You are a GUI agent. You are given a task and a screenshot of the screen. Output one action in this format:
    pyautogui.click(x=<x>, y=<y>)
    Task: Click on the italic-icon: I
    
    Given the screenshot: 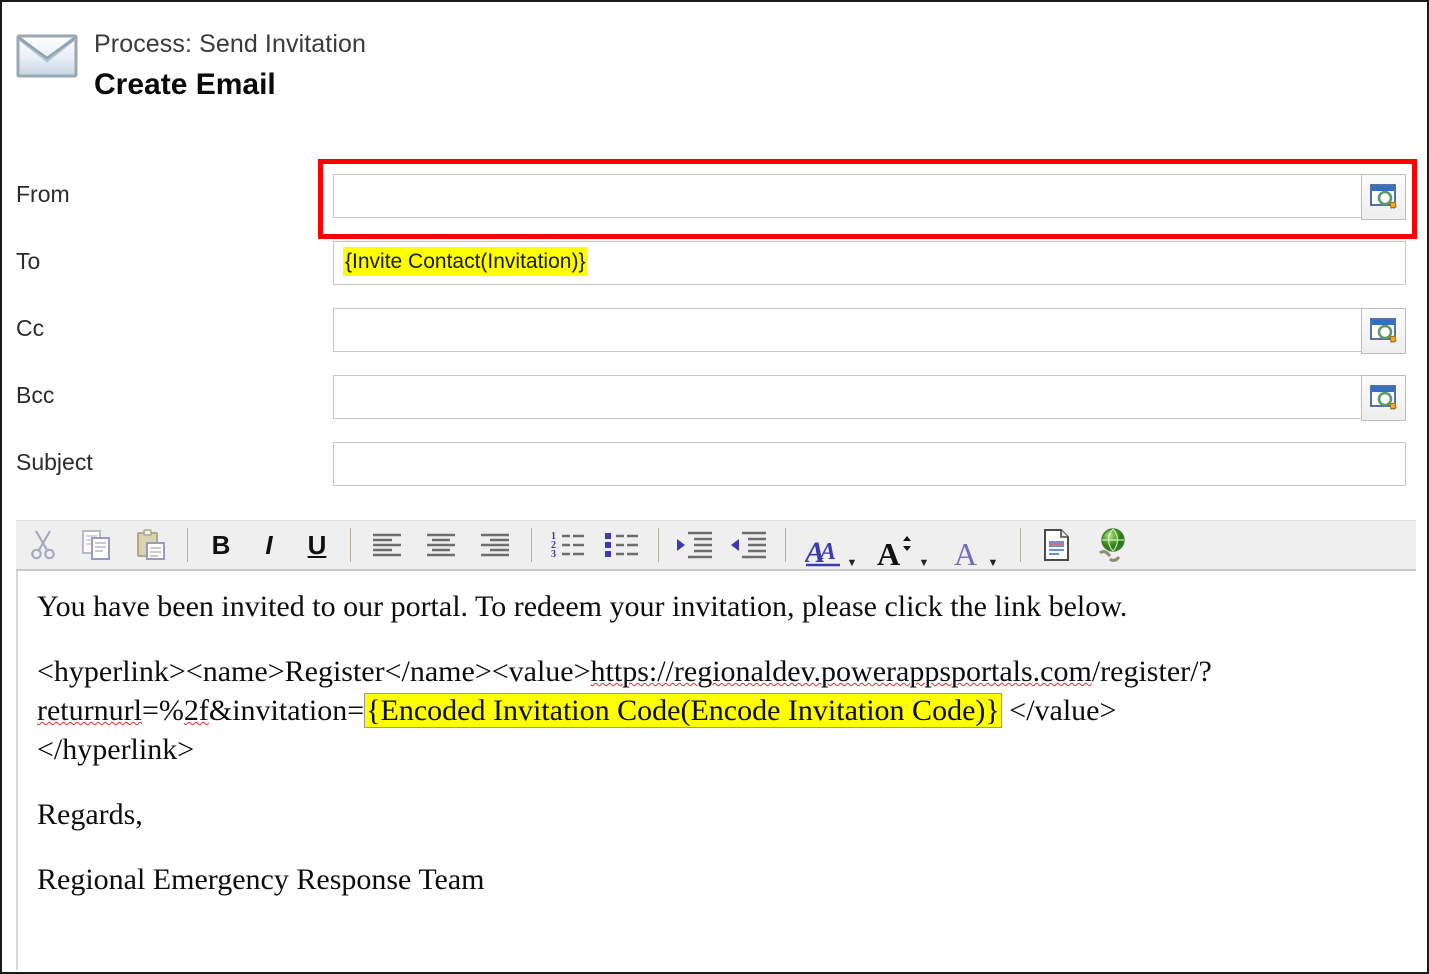 What is the action you would take?
    pyautogui.click(x=269, y=545)
    